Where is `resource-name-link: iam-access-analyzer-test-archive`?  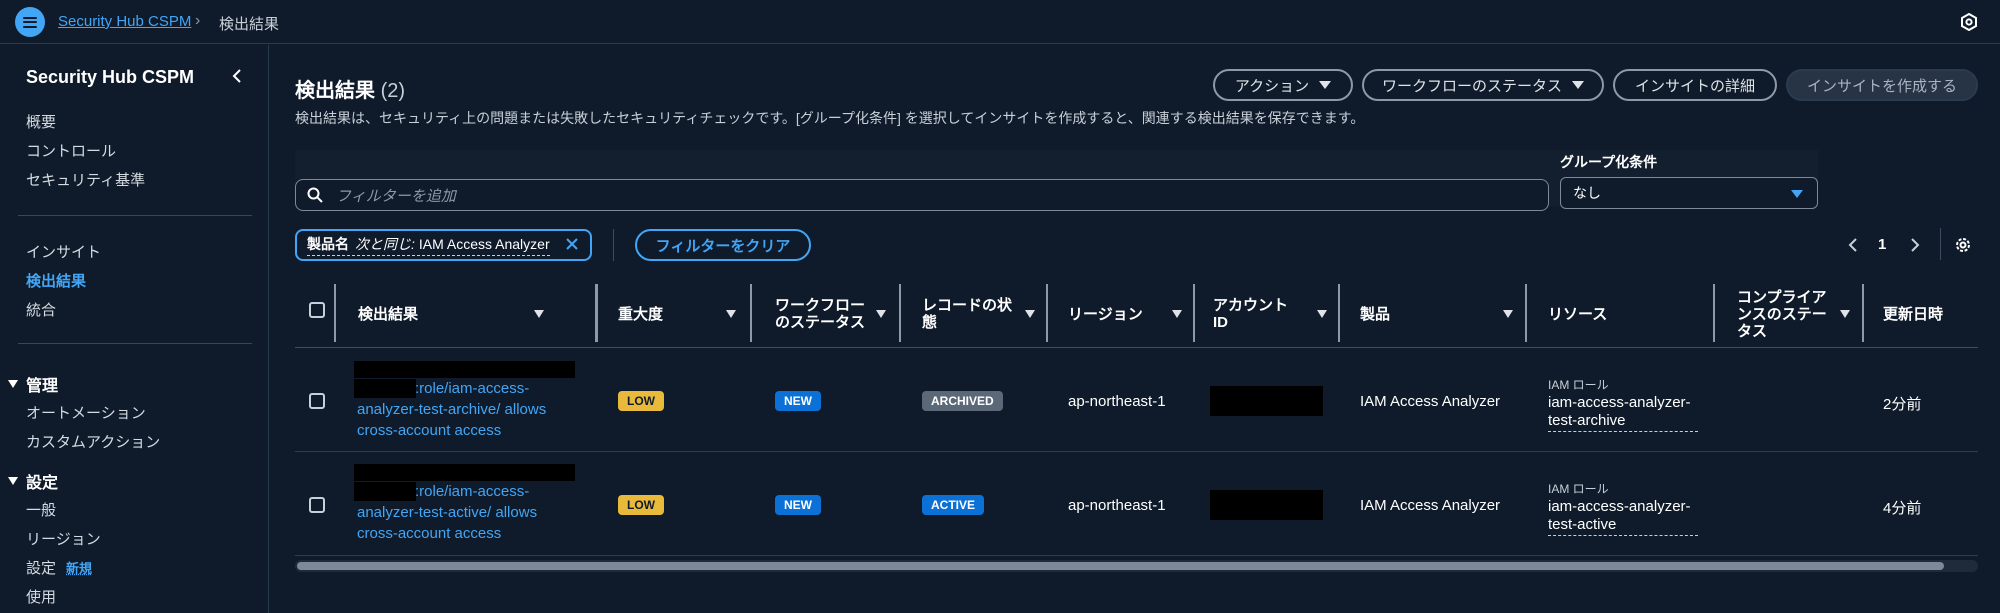 resource-name-link: iam-access-analyzer-test-archive is located at coordinates (1623, 413).